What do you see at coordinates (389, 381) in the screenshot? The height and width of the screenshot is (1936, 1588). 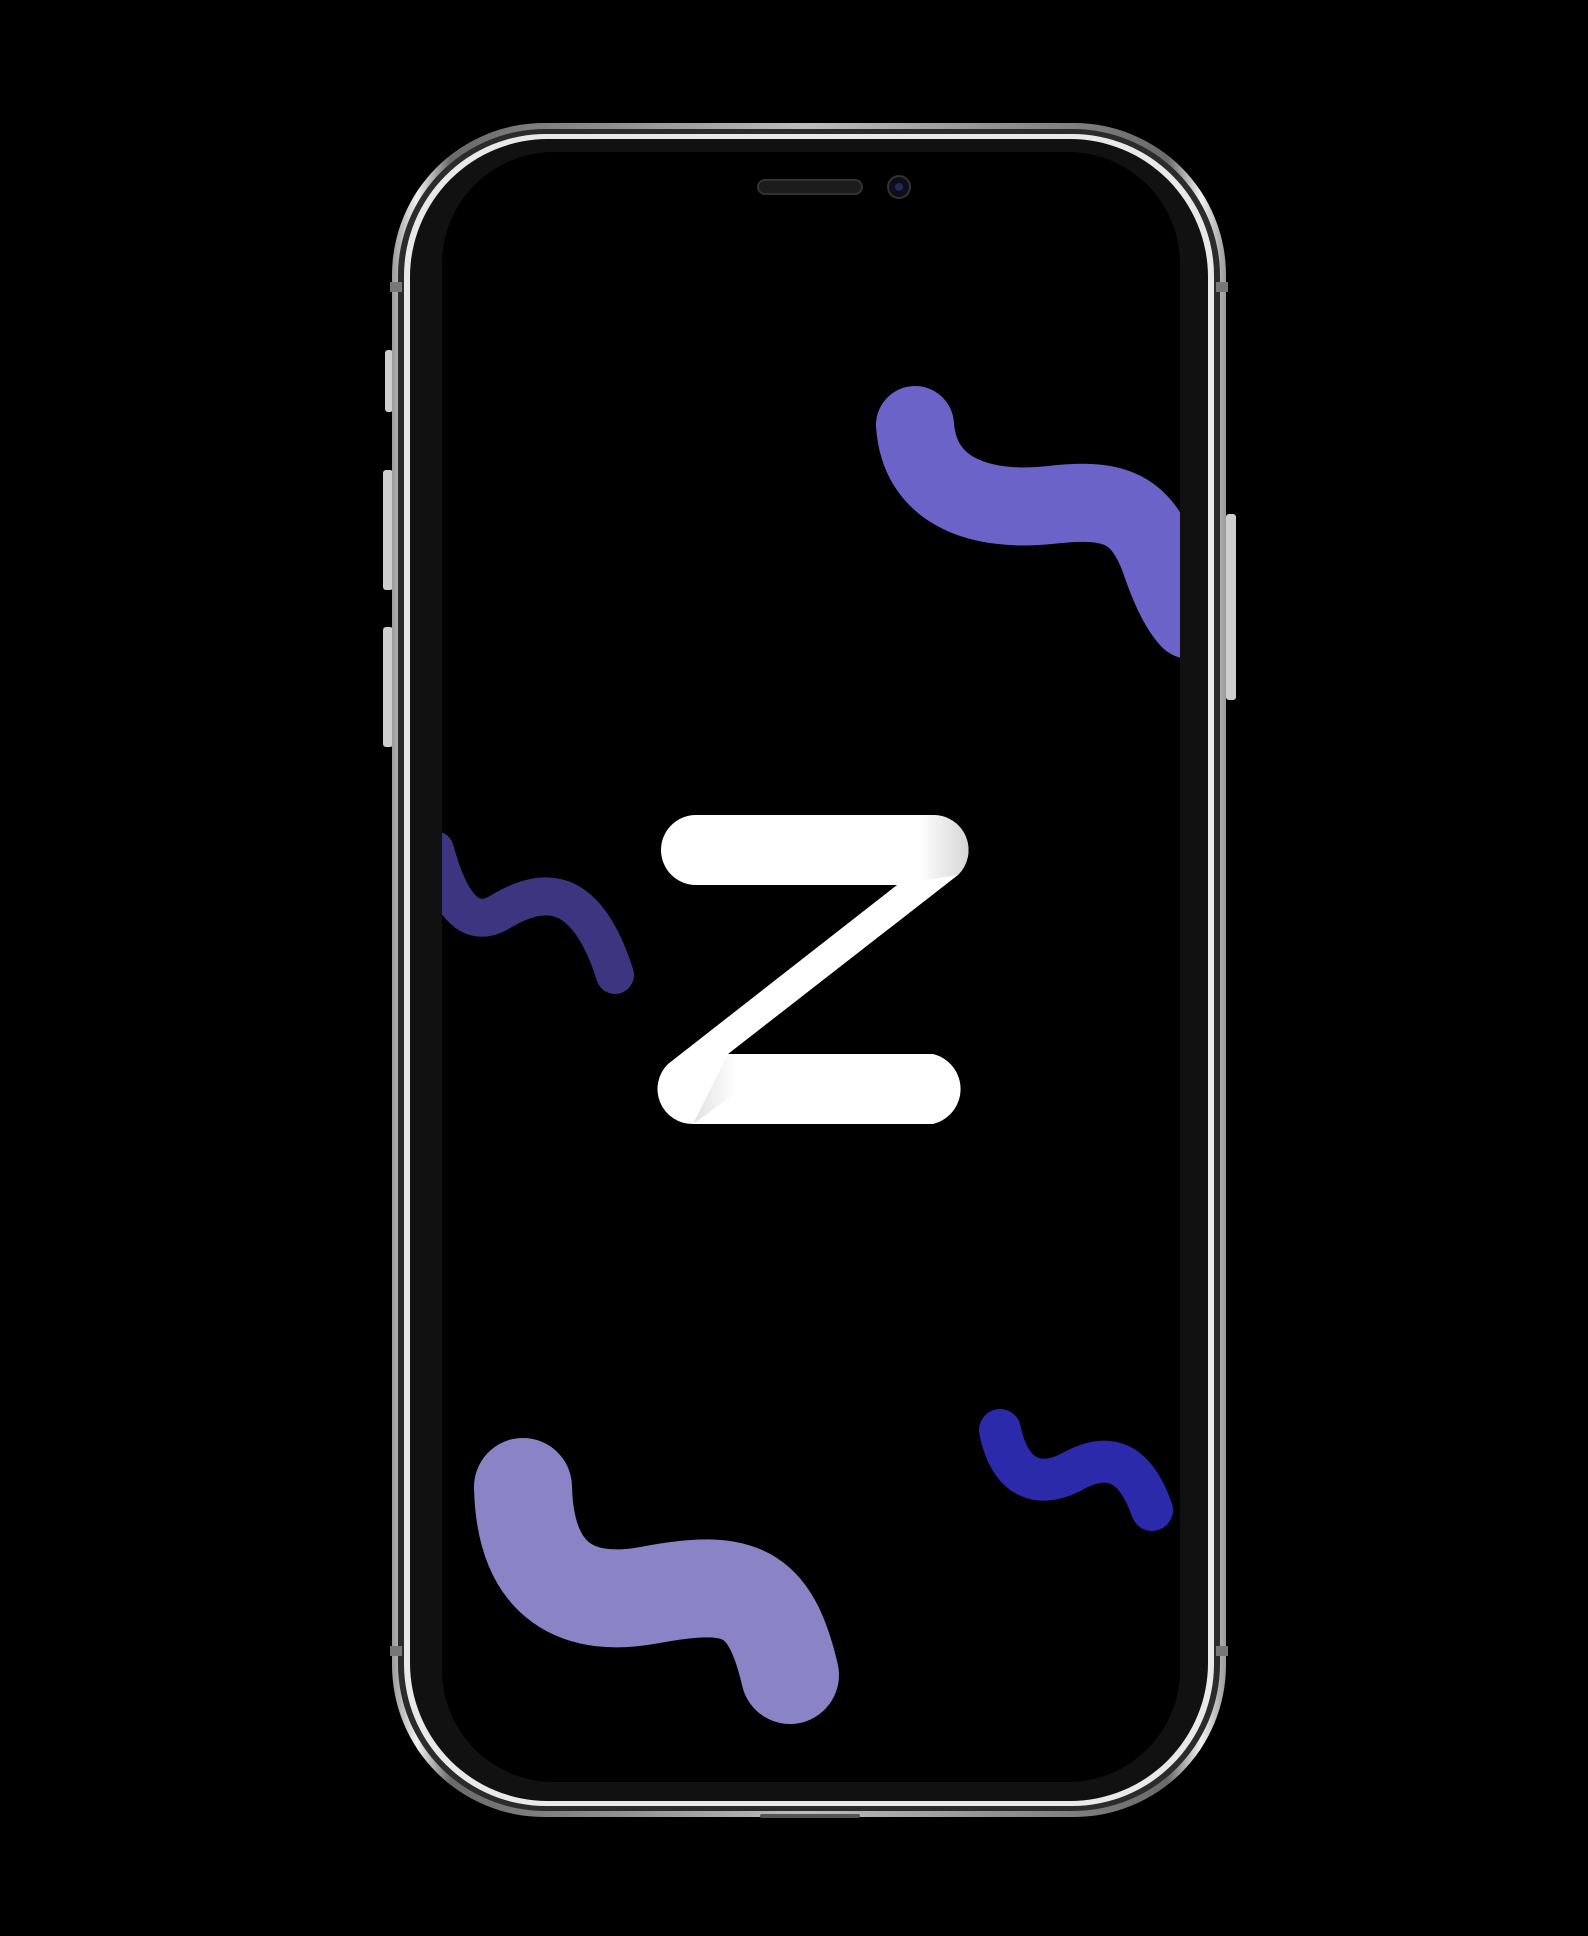 I see `mute-switch` at bounding box center [389, 381].